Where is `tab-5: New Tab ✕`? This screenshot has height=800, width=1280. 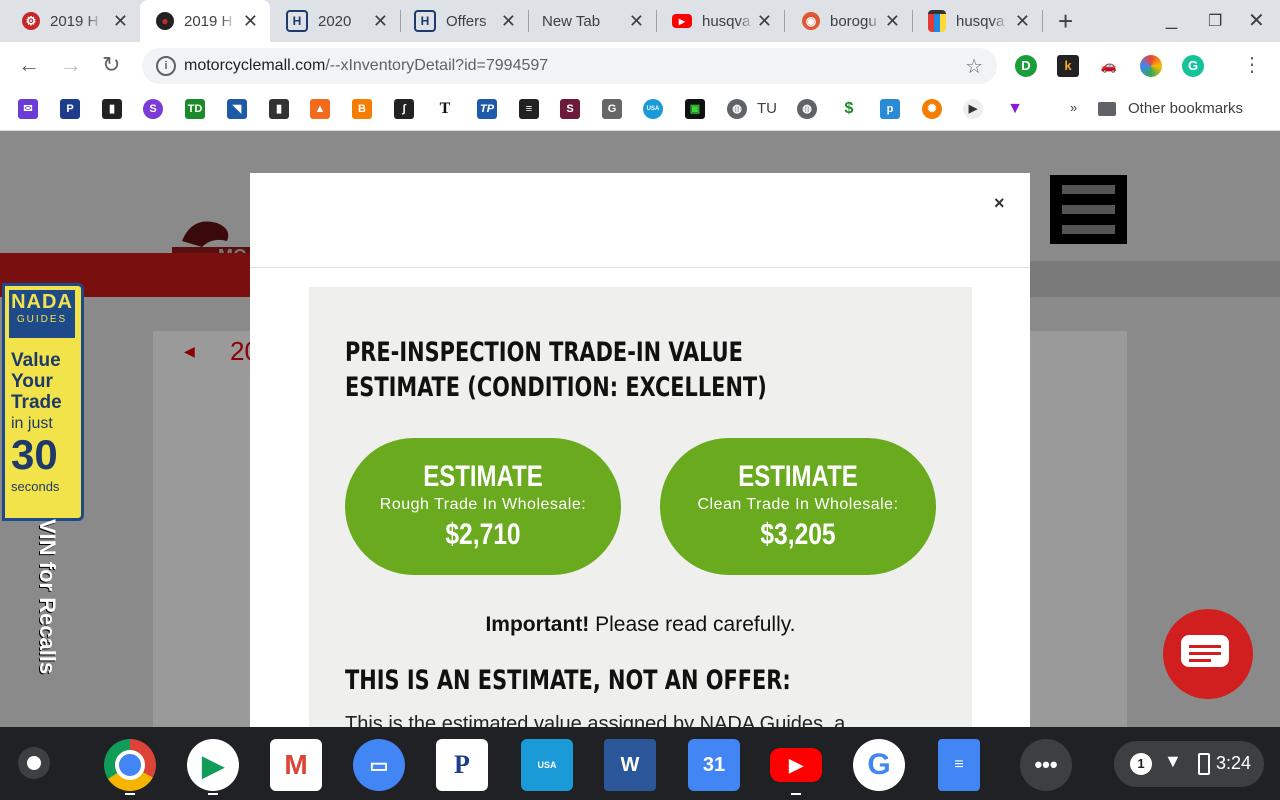
tab-5: New Tab ✕ is located at coordinates (592, 21).